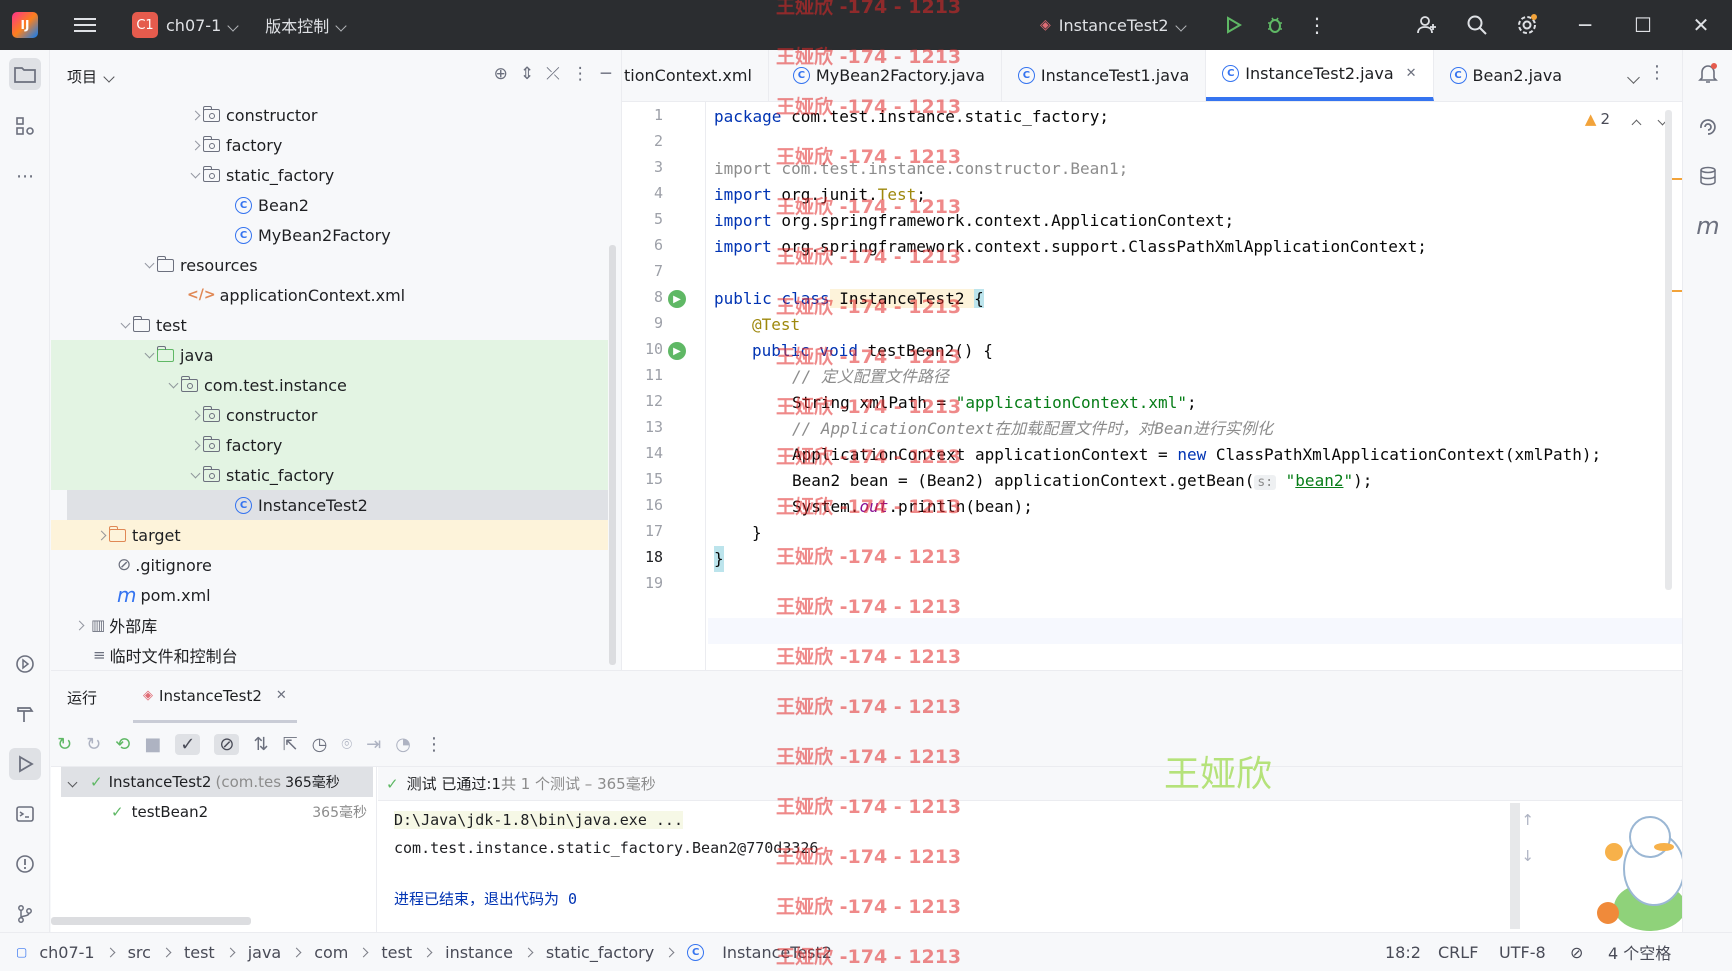 The image size is (1732, 971). Describe the element at coordinates (25, 864) in the screenshot. I see `problems-icon` at that location.